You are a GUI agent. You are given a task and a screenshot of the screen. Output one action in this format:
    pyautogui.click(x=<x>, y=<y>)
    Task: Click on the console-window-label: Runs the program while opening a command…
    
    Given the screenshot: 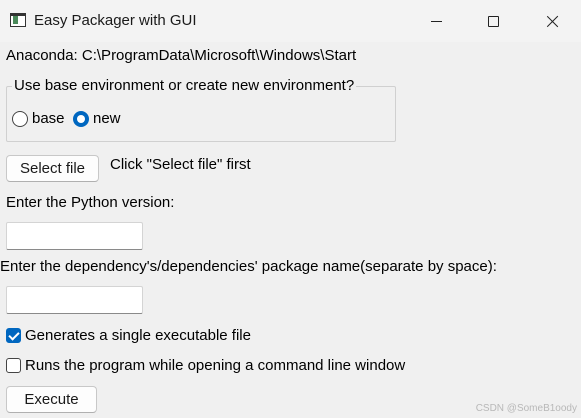 What is the action you would take?
    pyautogui.click(x=215, y=365)
    